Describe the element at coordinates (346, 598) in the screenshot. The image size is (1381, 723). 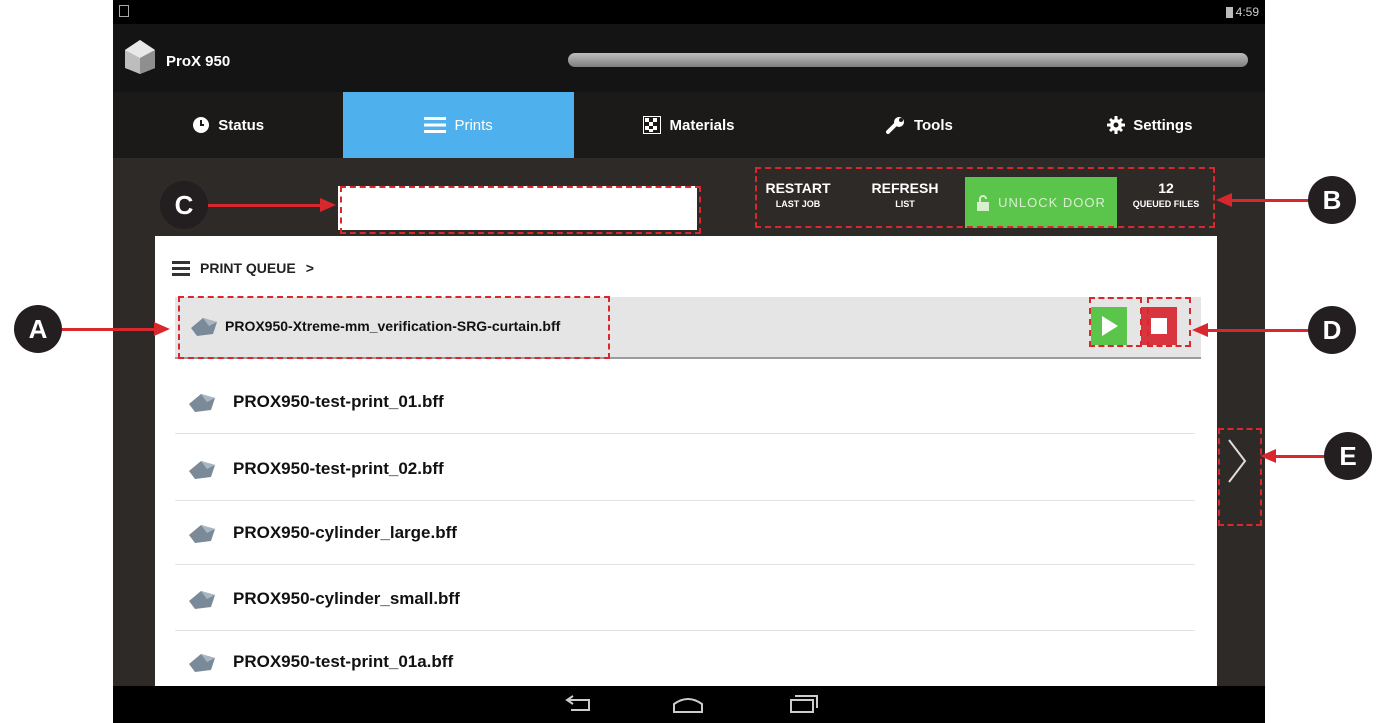
I see `queue-item-name: PROX950-cylinder_small.bff` at that location.